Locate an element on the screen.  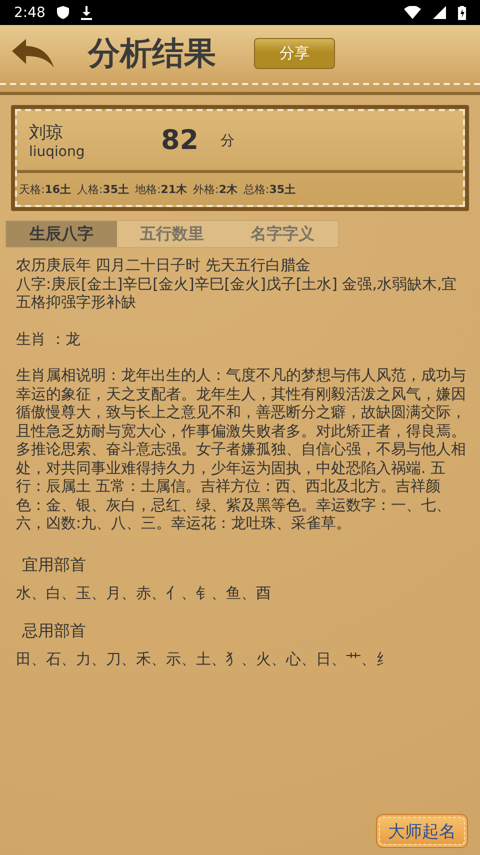
score-value: 82 is located at coordinates (180, 140).